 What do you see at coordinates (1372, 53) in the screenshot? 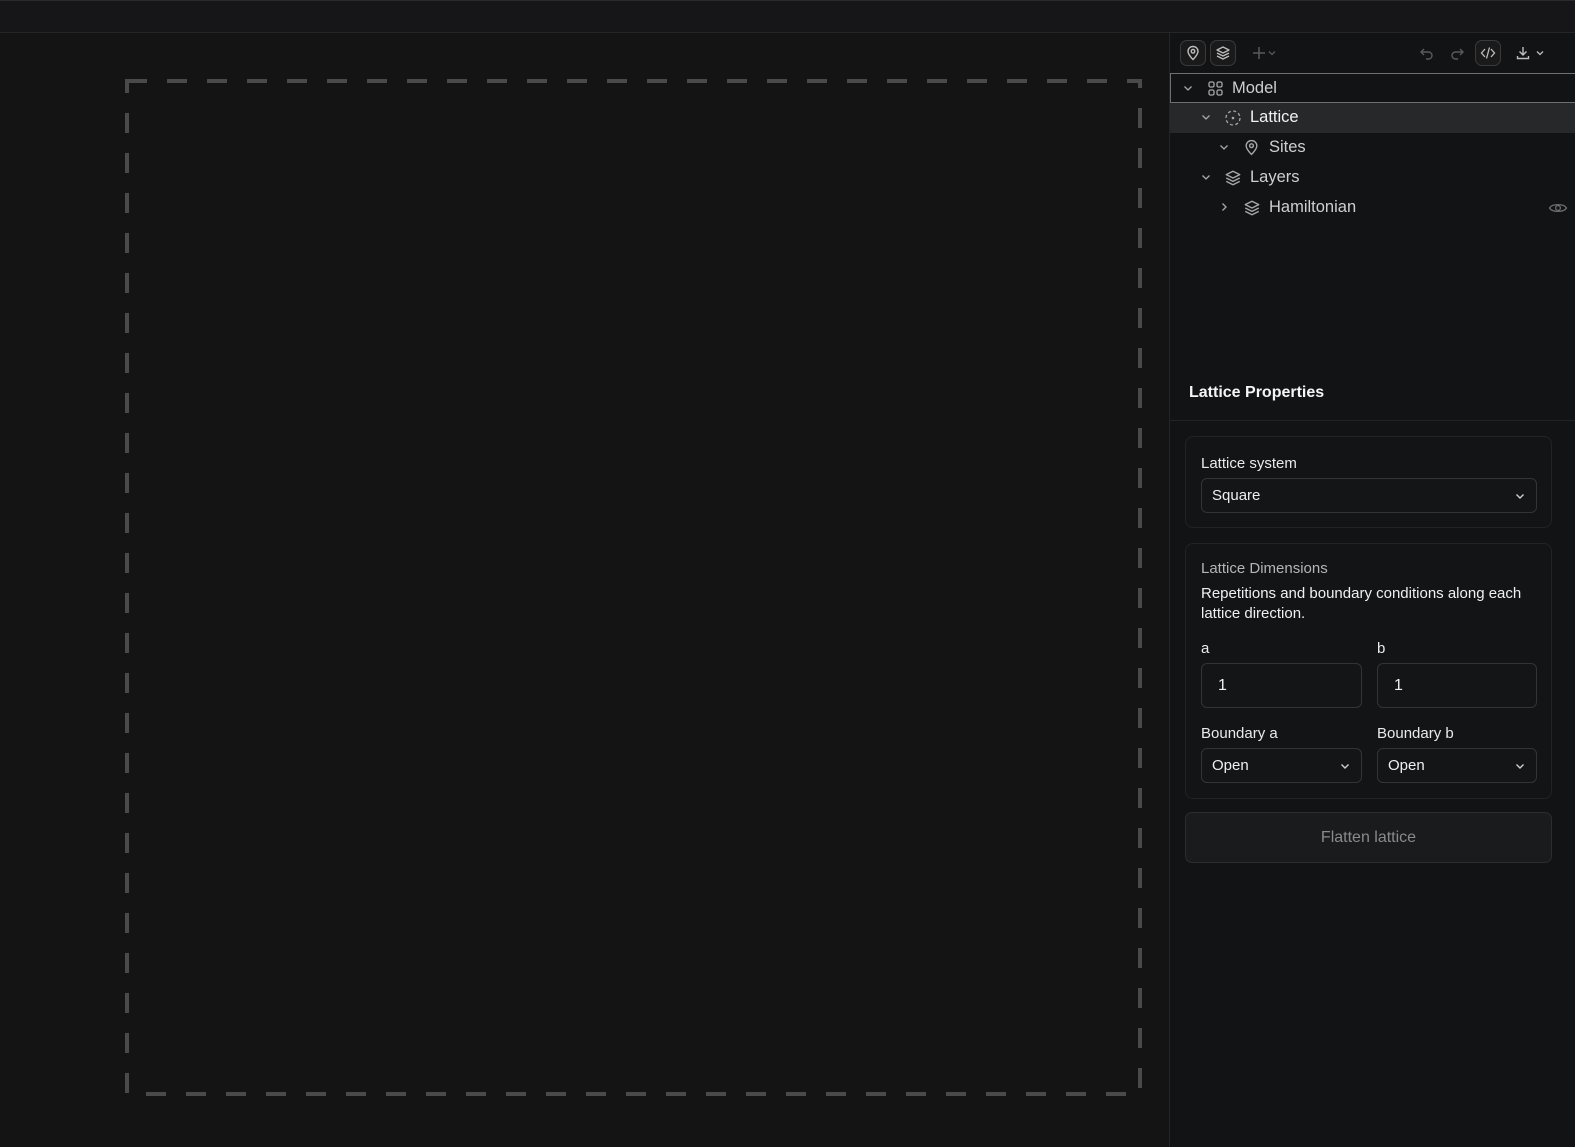
I see `panel-toolbar` at bounding box center [1372, 53].